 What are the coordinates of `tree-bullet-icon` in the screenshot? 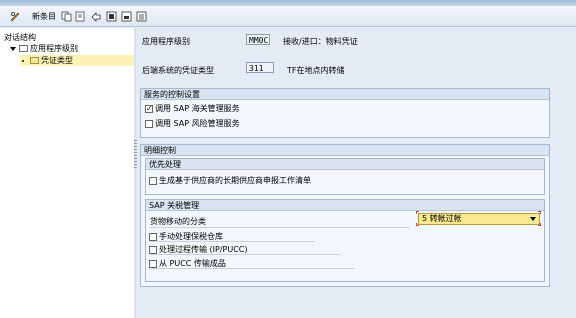 It's located at (23, 60).